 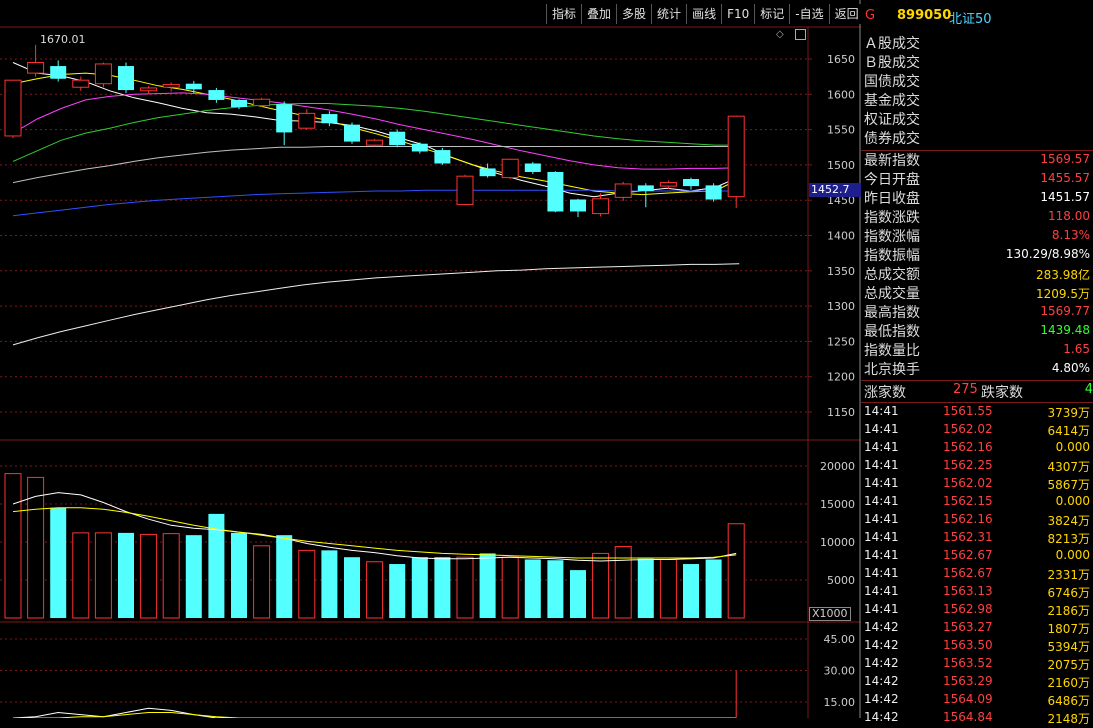 What do you see at coordinates (977, 431) in the screenshot?
I see `tick-row: 14:41 1562.02 6414万` at bounding box center [977, 431].